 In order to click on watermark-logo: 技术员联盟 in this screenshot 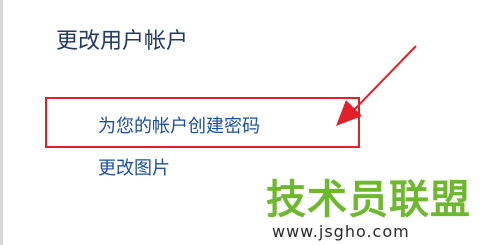, I will do `click(368, 200)`.